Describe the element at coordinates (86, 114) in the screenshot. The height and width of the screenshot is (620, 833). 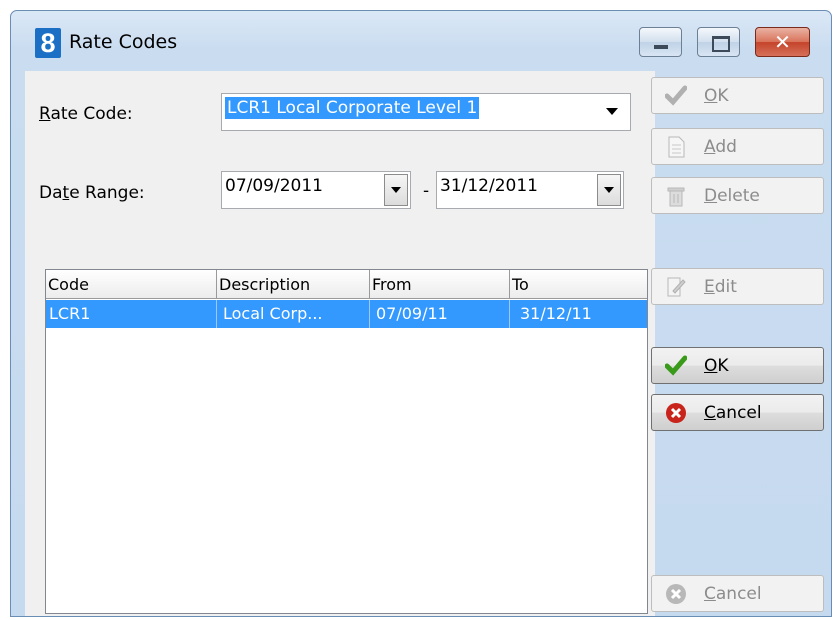
I see `rate-code-label: Rate Code:` at that location.